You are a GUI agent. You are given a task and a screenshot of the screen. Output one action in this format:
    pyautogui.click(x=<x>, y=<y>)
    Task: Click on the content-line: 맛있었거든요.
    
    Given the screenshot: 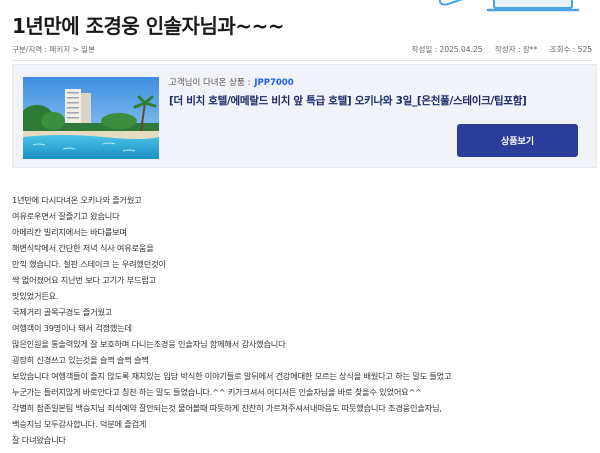 What is the action you would take?
    pyautogui.click(x=35, y=296)
    